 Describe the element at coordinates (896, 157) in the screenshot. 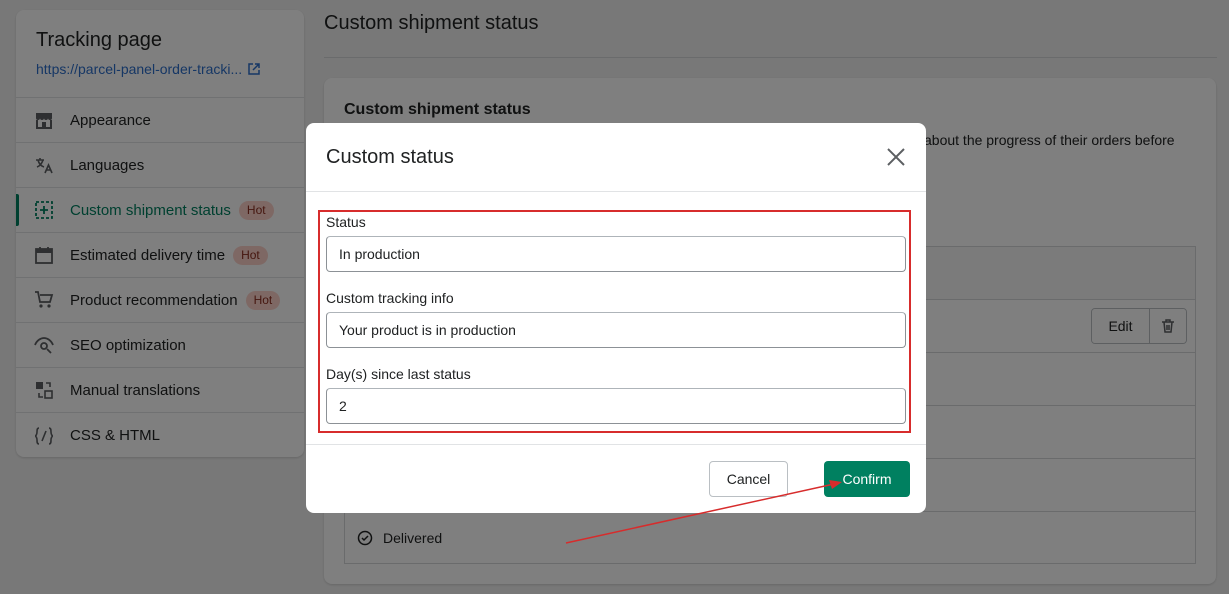

I see `close-icon` at that location.